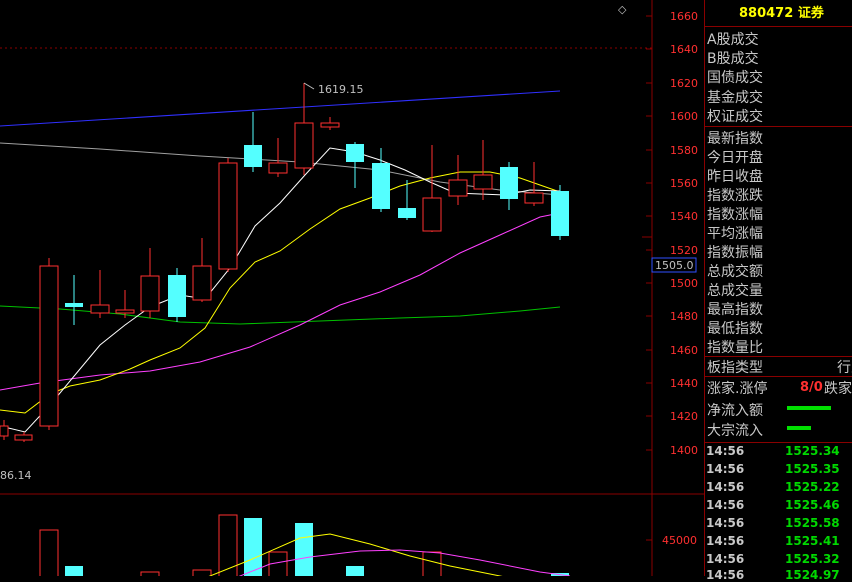  Describe the element at coordinates (684, 216) in the screenshot. I see `axis-label: 1540` at that location.